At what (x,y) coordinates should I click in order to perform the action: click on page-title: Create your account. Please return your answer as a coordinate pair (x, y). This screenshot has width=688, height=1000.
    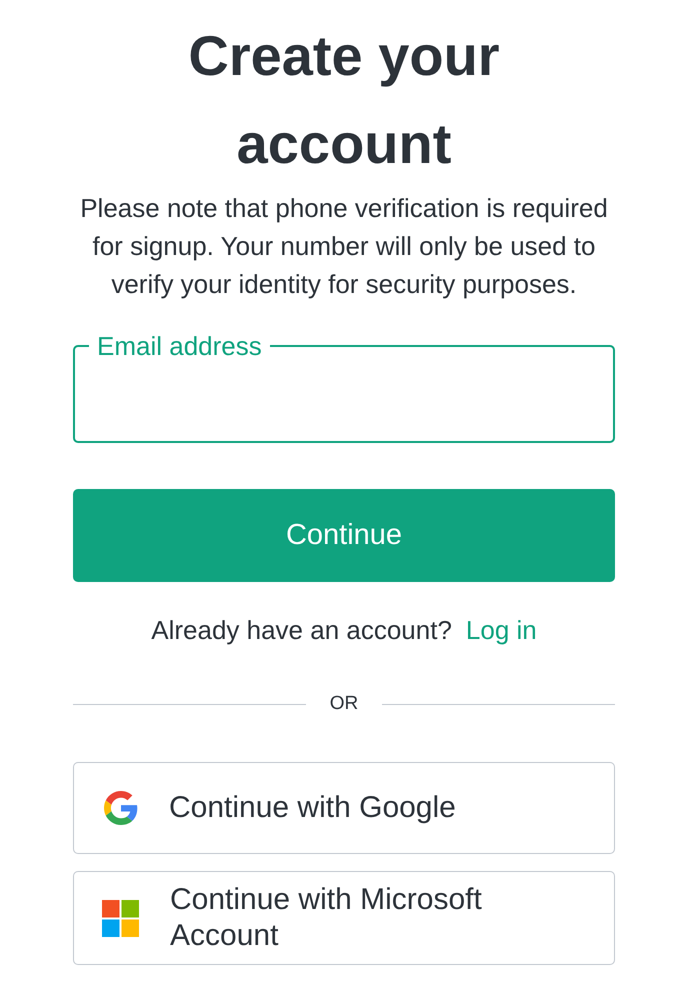
    Looking at the image, I should click on (344, 100).